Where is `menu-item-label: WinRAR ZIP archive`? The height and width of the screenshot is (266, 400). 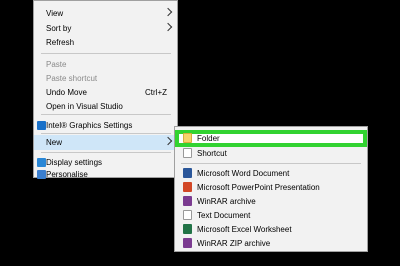 menu-item-label: WinRAR ZIP archive is located at coordinates (234, 243).